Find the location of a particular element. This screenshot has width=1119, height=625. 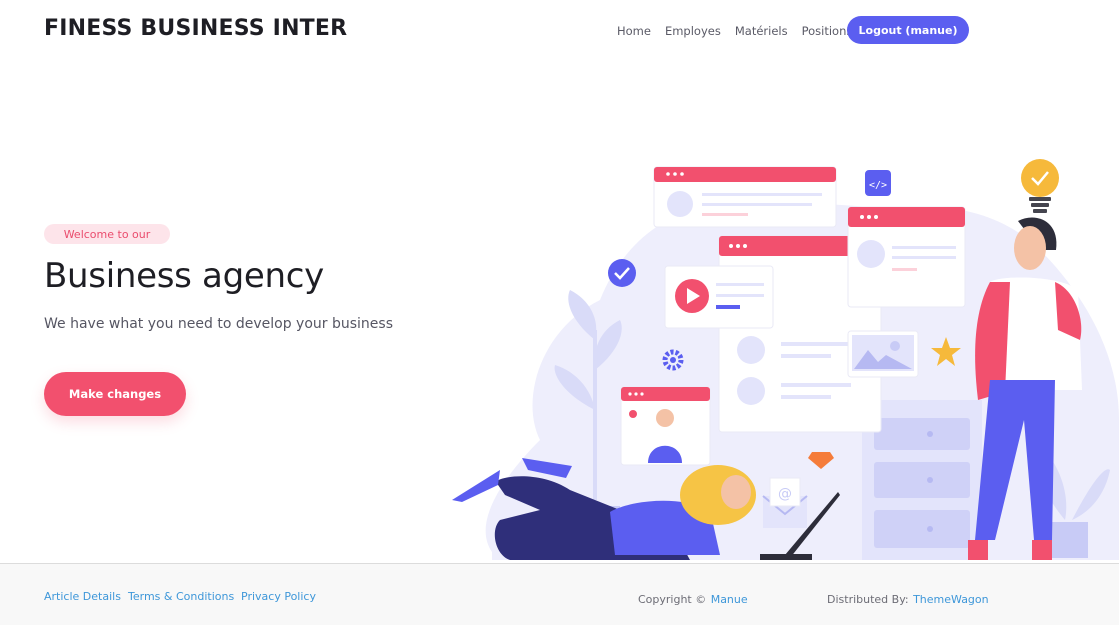

make-changes-button: Make changes is located at coordinates (115, 394).